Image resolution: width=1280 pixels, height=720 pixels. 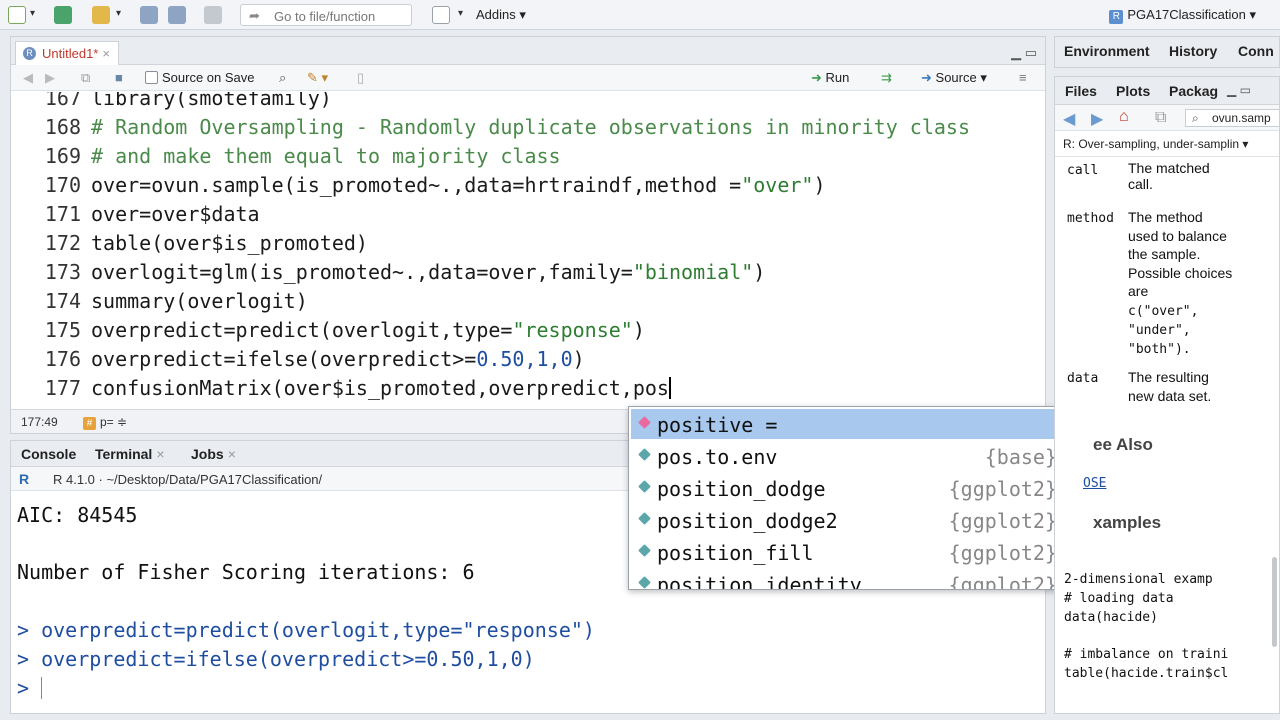 I want to click on rerun-icon: ⇉, so click(x=886, y=78).